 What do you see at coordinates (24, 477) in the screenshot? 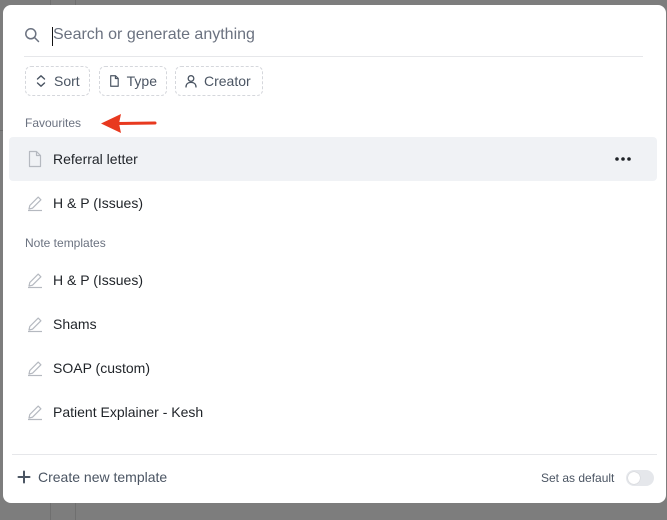
I see `plus-icon` at bounding box center [24, 477].